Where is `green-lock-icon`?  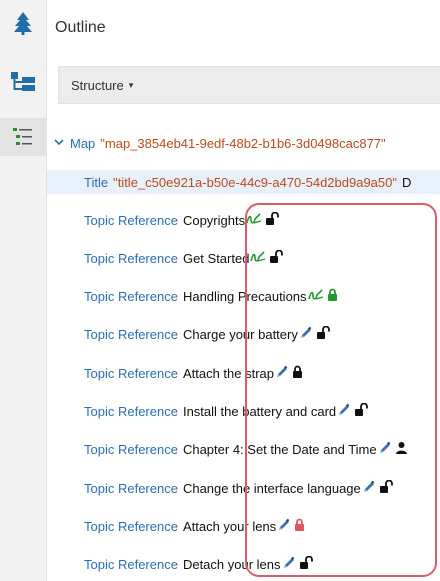 green-lock-icon is located at coordinates (332, 296).